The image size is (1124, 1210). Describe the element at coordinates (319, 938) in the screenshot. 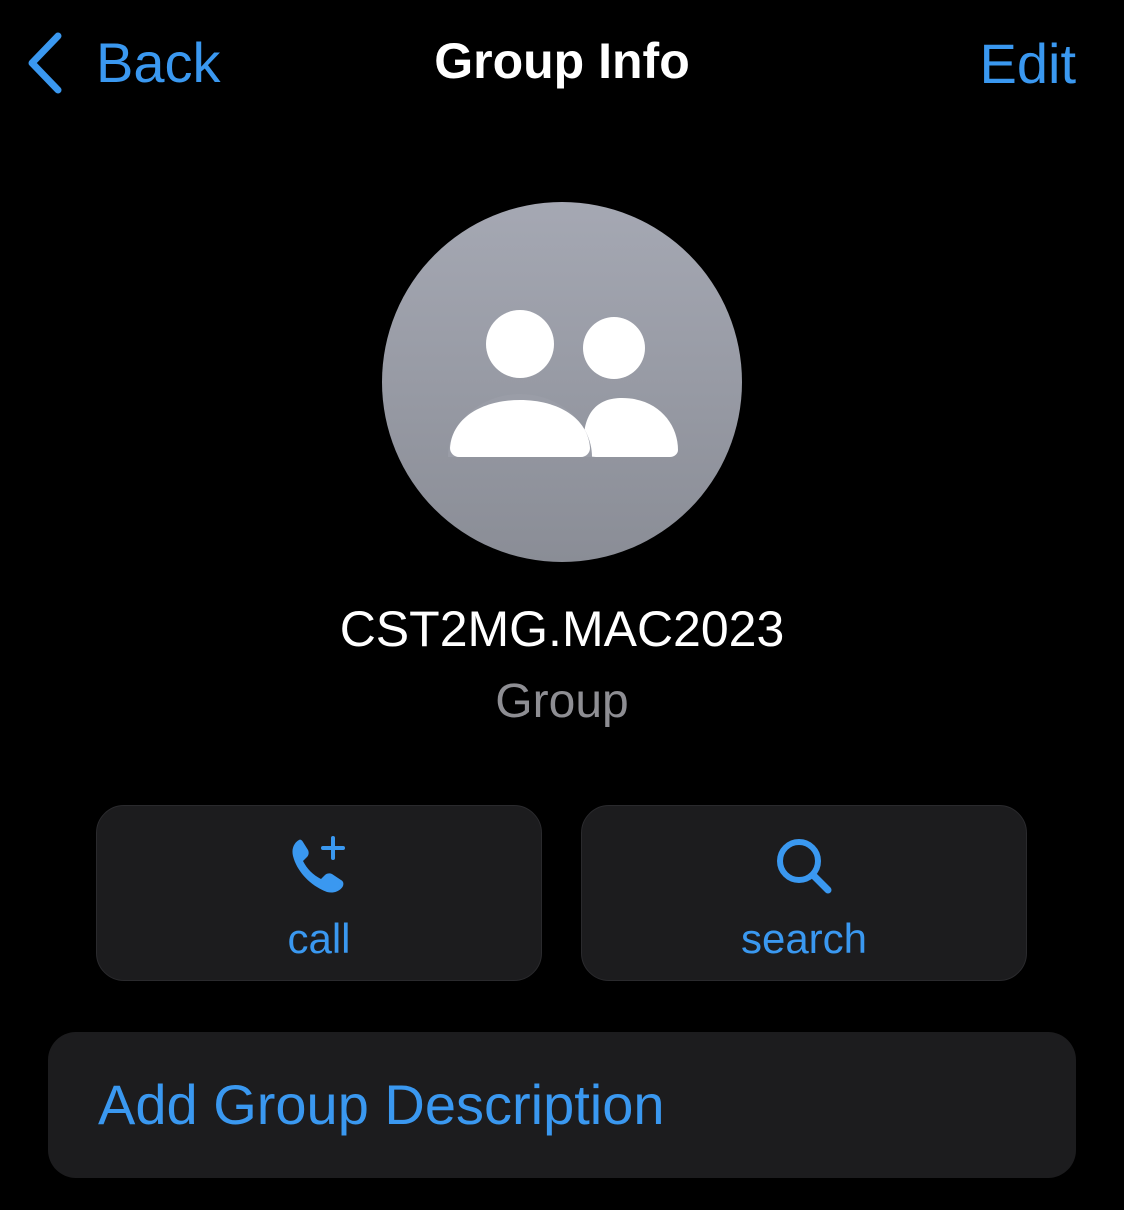

I see `call-label: call` at that location.